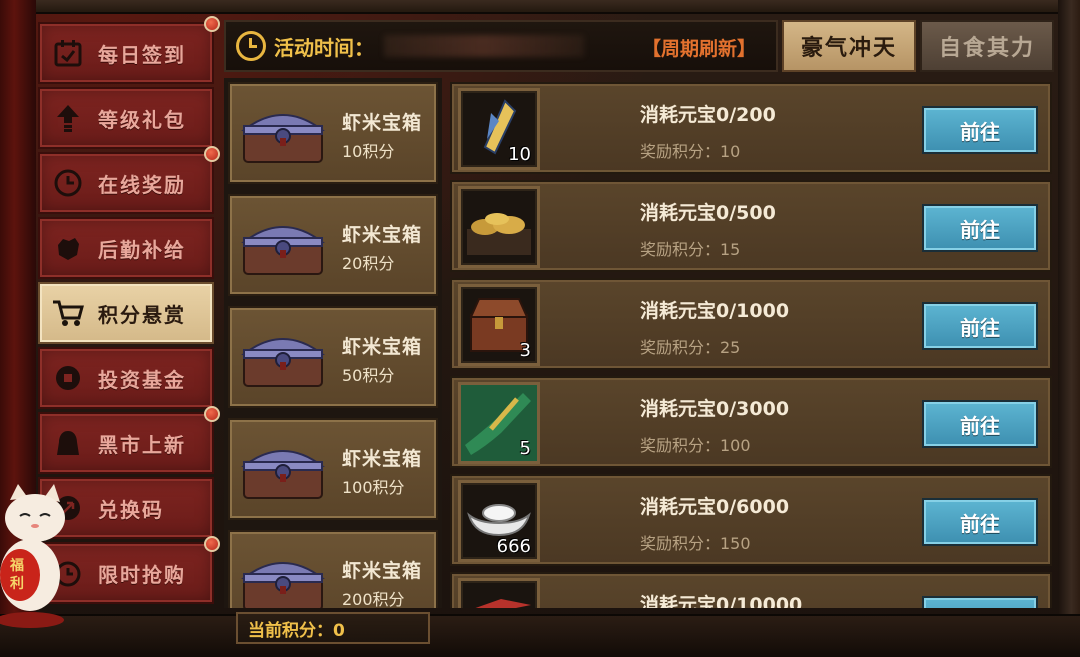 The height and width of the screenshot is (657, 1080). I want to click on current-points: 当前积分：0, so click(333, 628).